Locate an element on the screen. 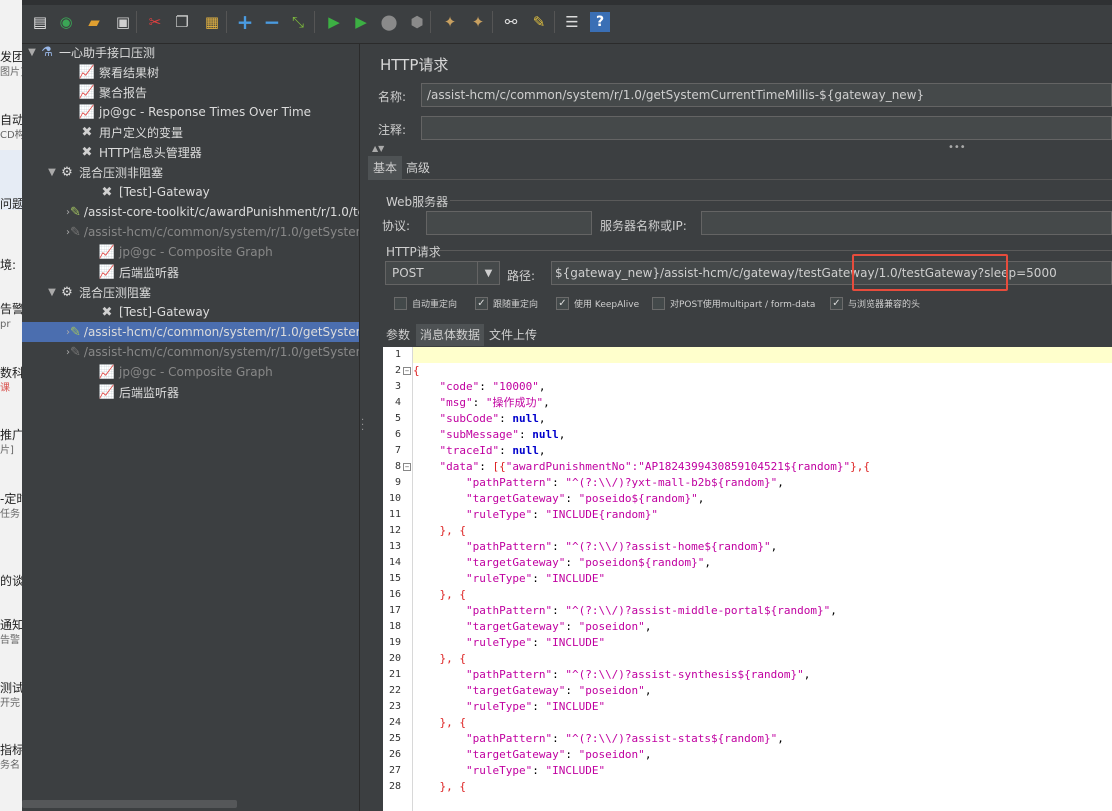 Image resolution: width=1112 pixels, height=811 pixels. tree-node: ✖ 用户定义的变量 is located at coordinates (190, 132).